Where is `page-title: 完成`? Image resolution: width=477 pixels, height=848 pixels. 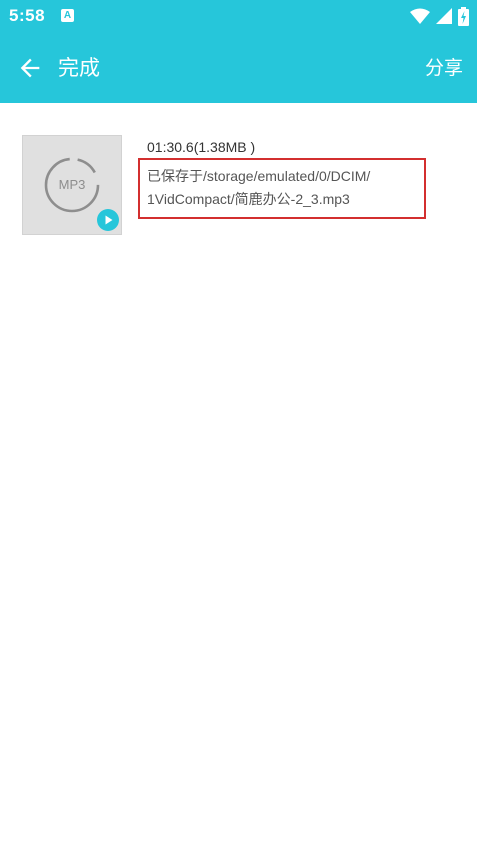
page-title: 完成 is located at coordinates (79, 68).